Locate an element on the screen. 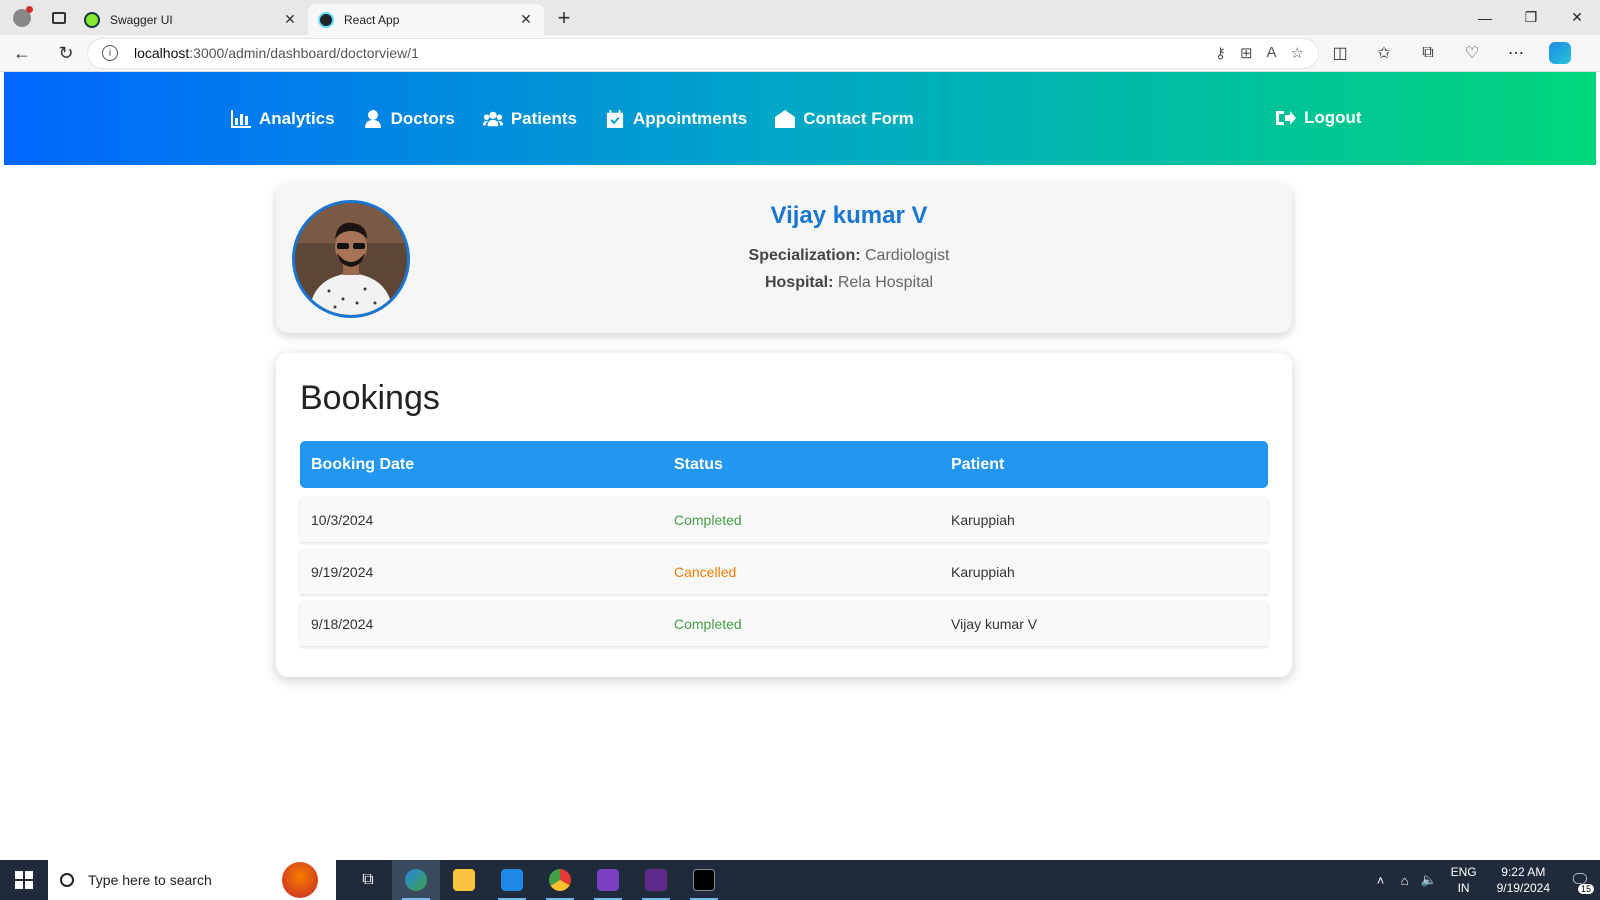 The image size is (1600, 900). booking-date-cell: 9/18/2024 is located at coordinates (342, 624).